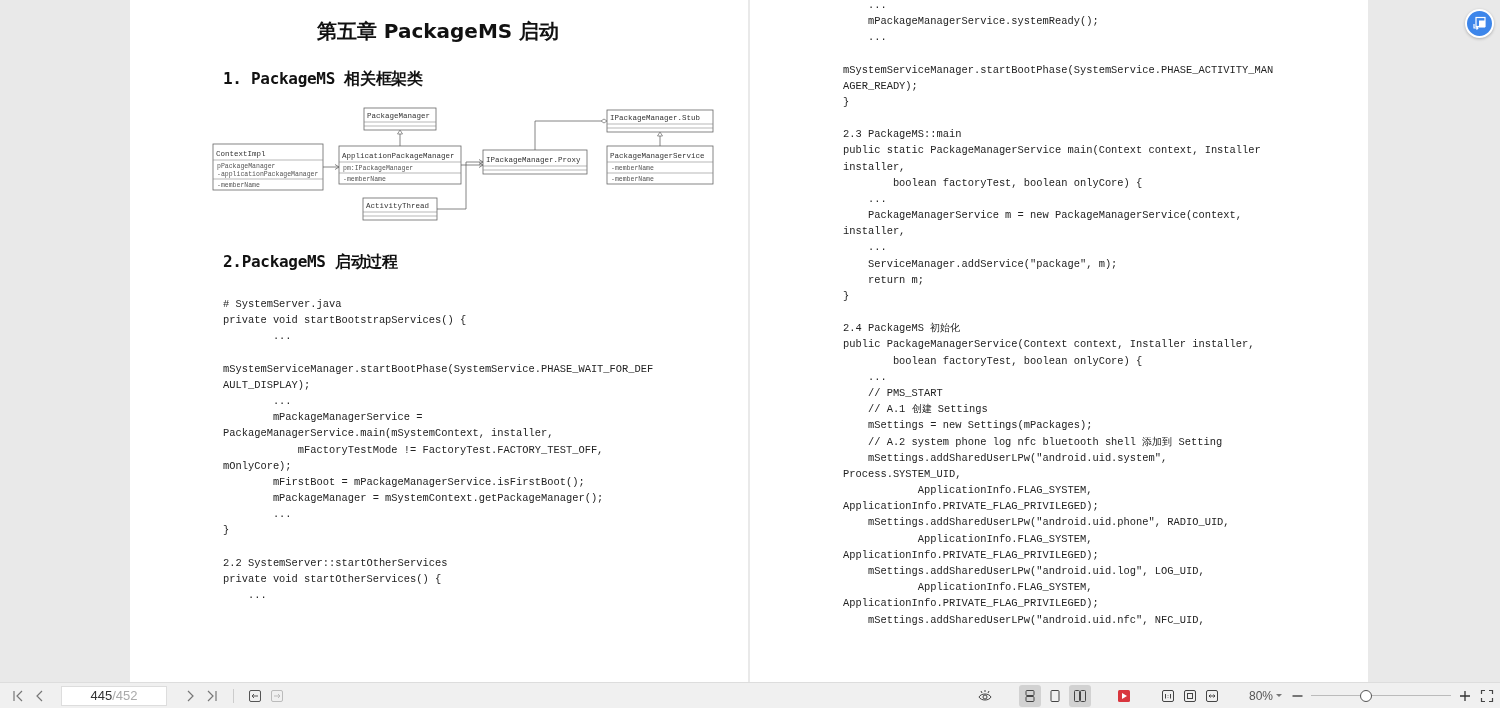  What do you see at coordinates (277, 695) in the screenshot?
I see `arrow-right-icon` at bounding box center [277, 695].